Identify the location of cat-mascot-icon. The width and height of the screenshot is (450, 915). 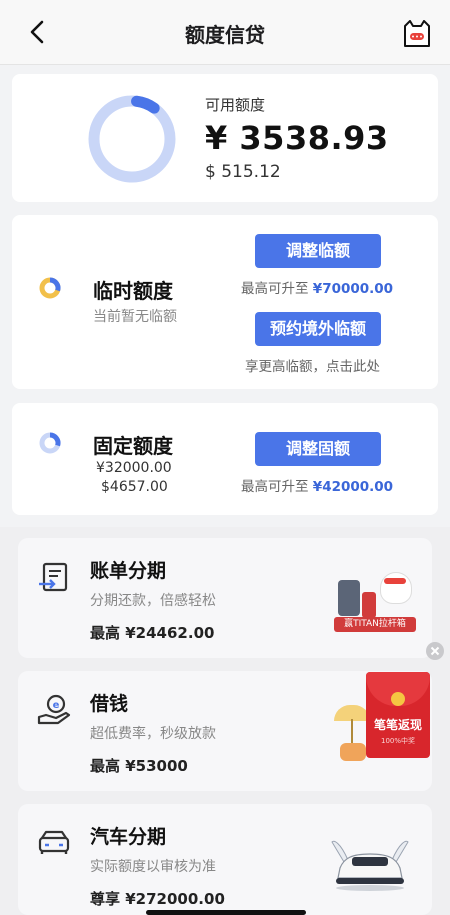
(417, 34).